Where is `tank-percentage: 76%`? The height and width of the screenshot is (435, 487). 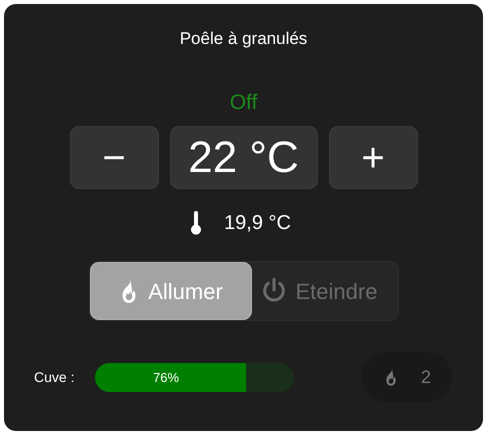
tank-percentage: 76% is located at coordinates (166, 377).